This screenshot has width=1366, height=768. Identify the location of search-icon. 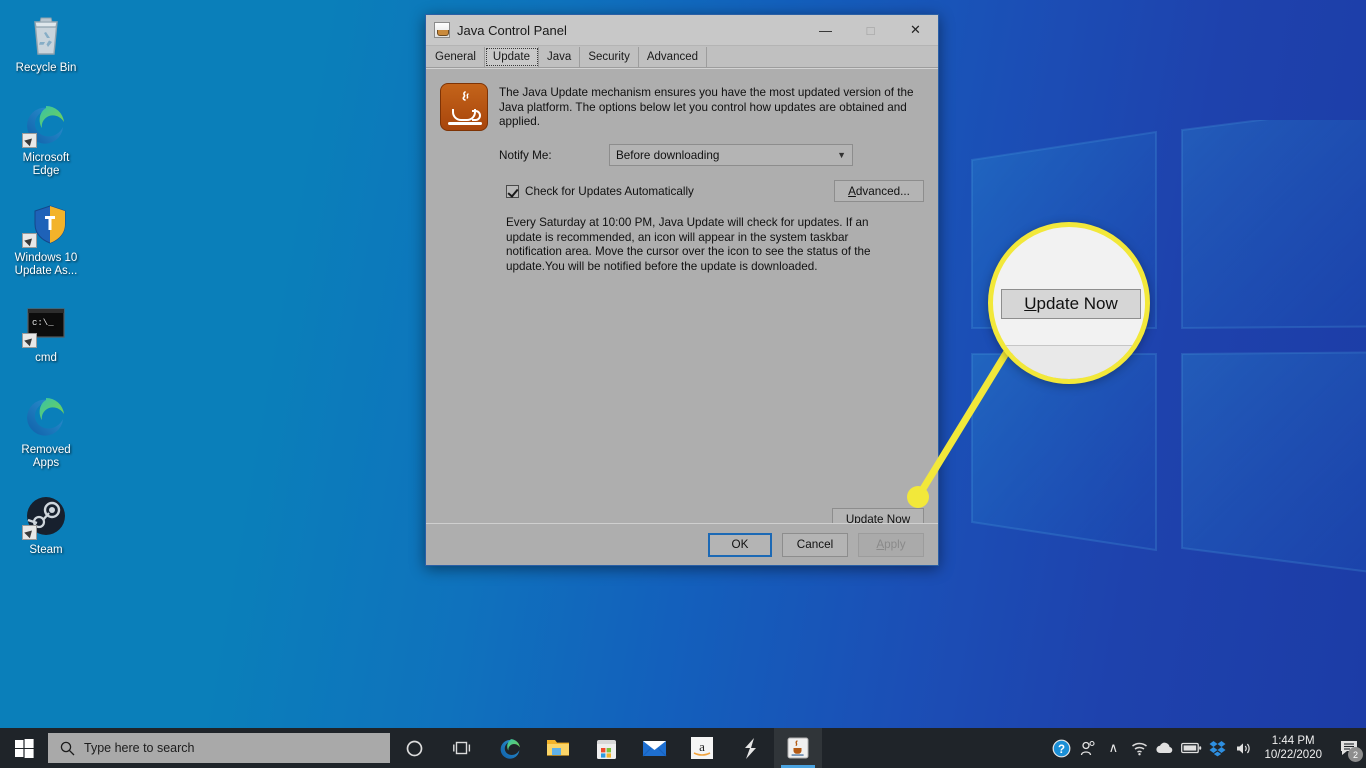
(67, 748).